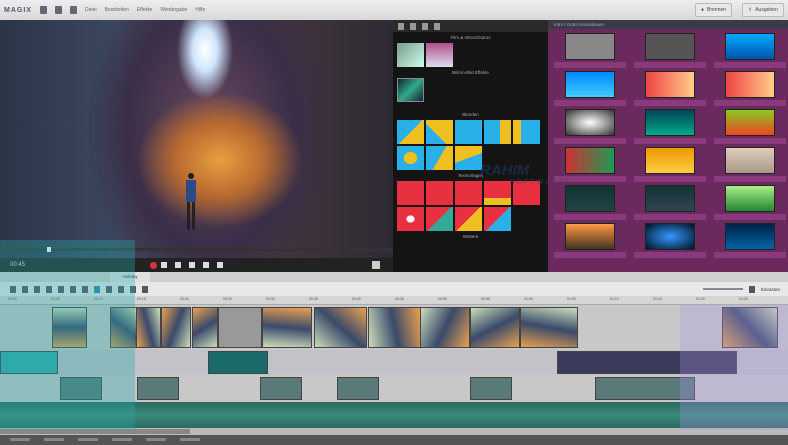 Image resolution: width=788 pixels, height=445 pixels. What do you see at coordinates (437, 26) in the screenshot?
I see `image-icon` at bounding box center [437, 26].